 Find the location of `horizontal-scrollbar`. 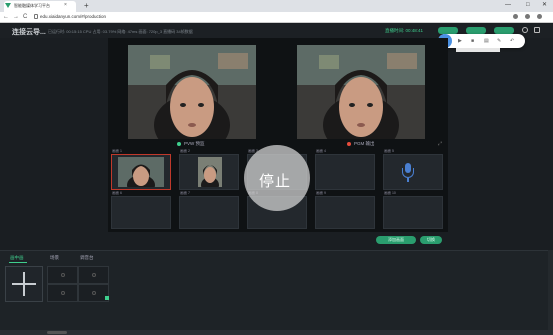

horizontal-scrollbar is located at coordinates (276, 332).